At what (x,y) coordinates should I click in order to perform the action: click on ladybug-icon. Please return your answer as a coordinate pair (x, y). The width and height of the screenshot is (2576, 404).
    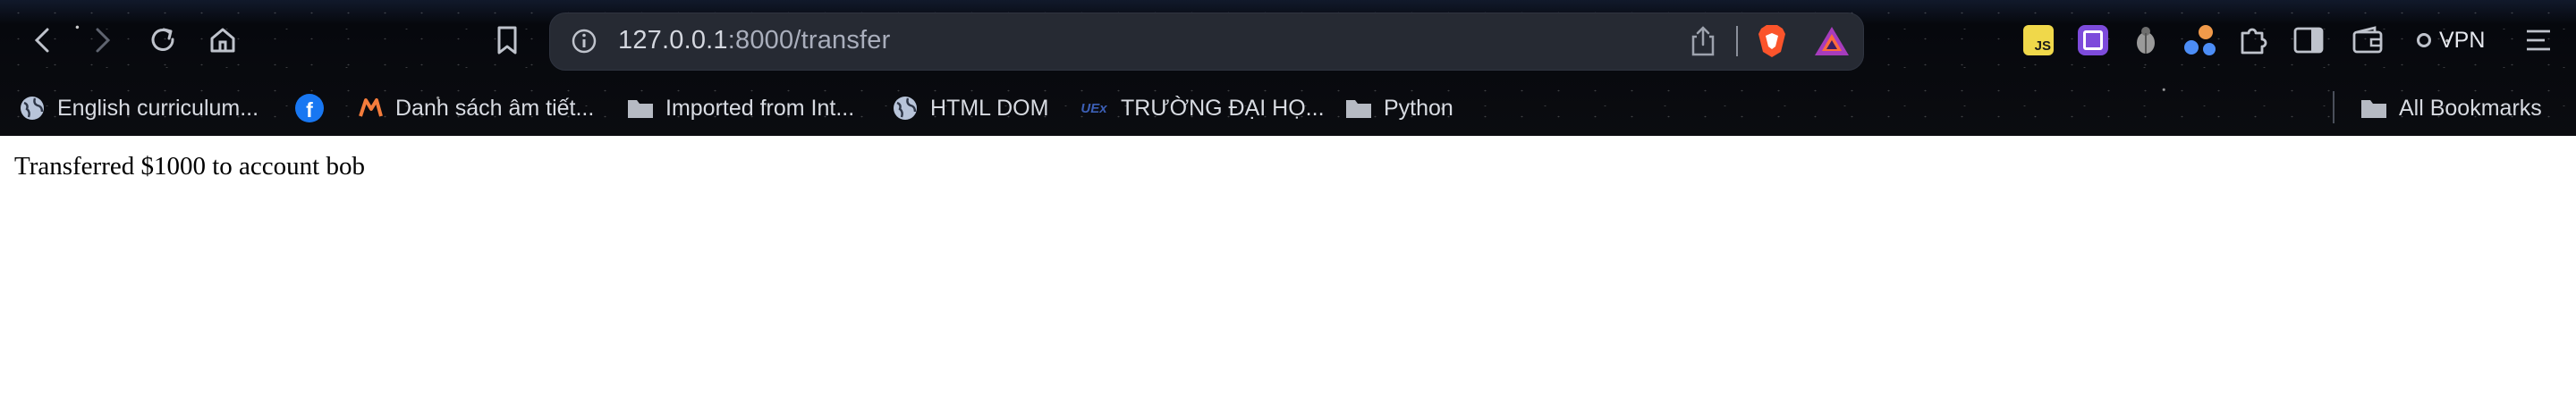
    Looking at the image, I should click on (2145, 40).